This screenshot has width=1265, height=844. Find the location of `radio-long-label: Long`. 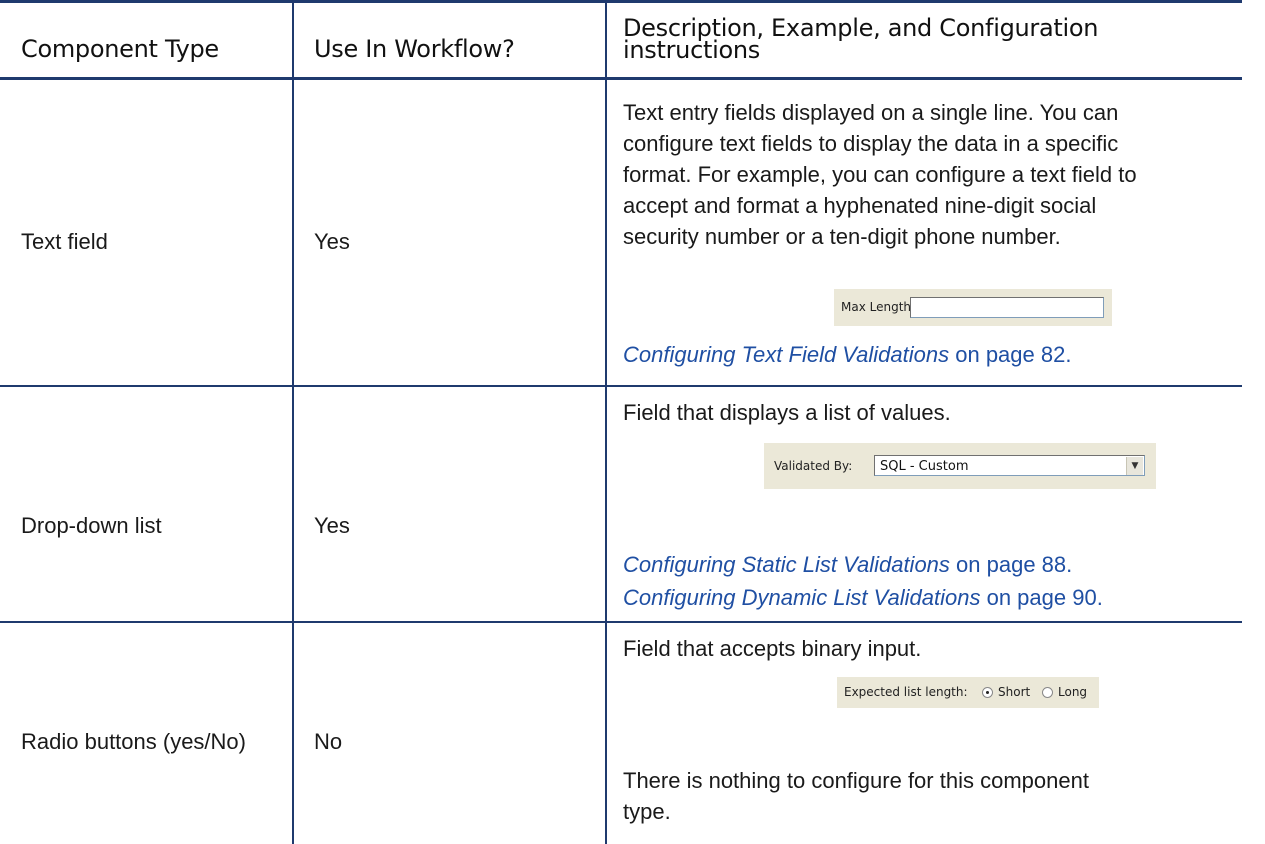

radio-long-label: Long is located at coordinates (1073, 692).